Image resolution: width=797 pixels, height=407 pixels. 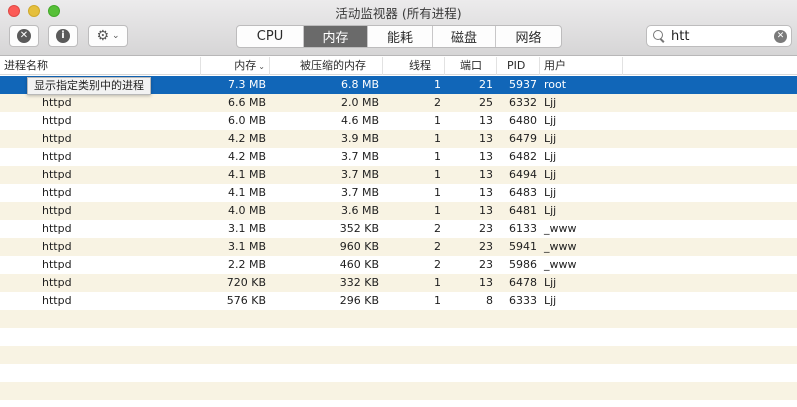 I want to click on pid-value: 6478, so click(x=523, y=282).